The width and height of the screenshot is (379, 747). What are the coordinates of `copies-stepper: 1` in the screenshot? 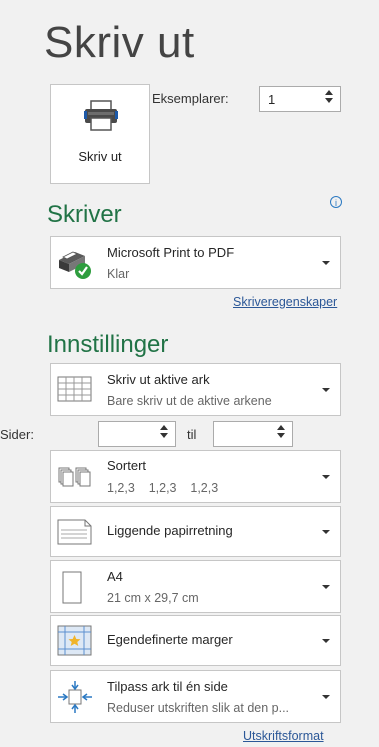 It's located at (300, 99).